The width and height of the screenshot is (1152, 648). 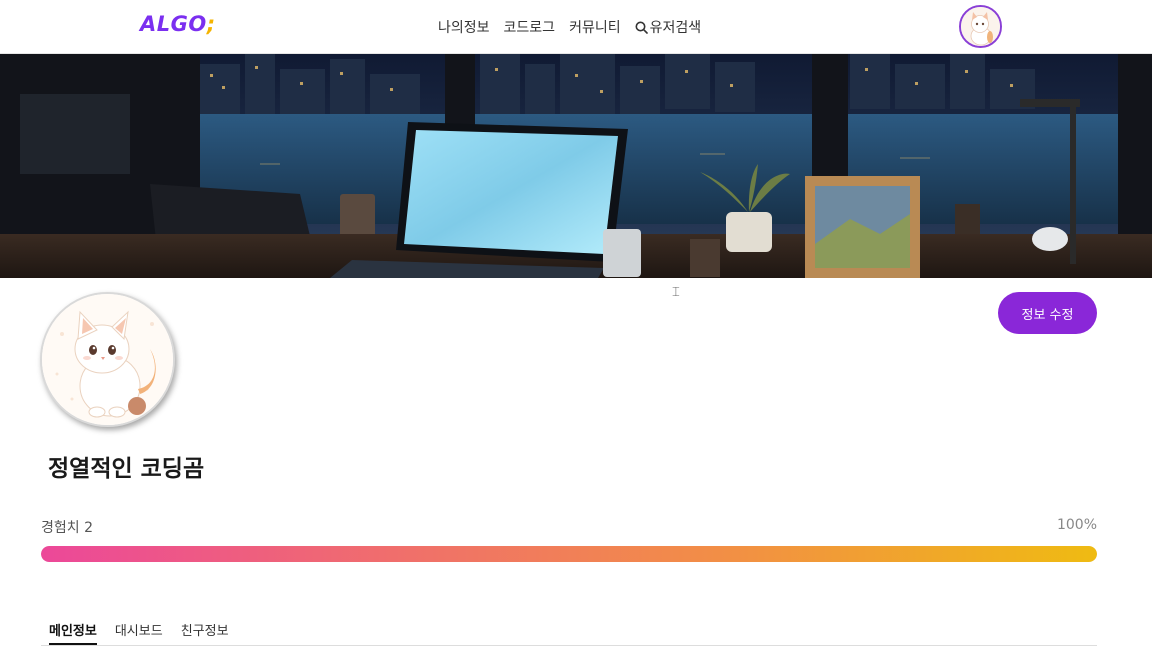 I want to click on experience-progress-fill, so click(x=569, y=554).